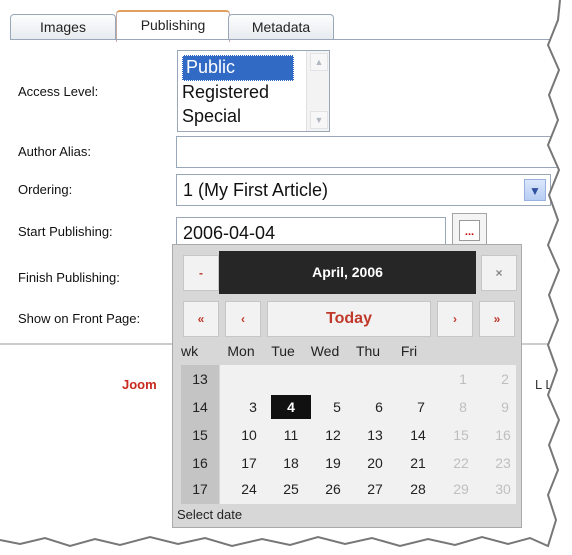 The width and height of the screenshot is (572, 555). What do you see at coordinates (200, 407) in the screenshot?
I see `week-number: 14` at bounding box center [200, 407].